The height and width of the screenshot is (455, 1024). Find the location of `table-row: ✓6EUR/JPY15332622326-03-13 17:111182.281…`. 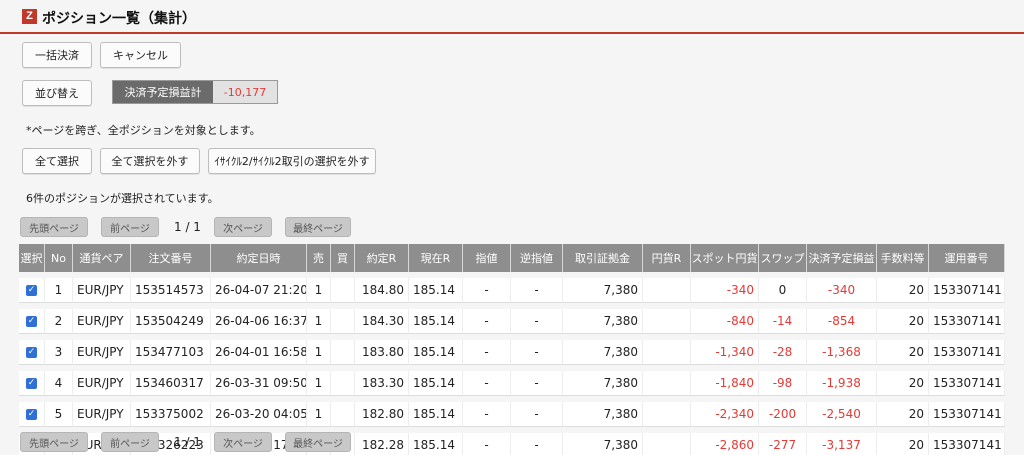

table-row: ✓6EUR/JPY15332622326-03-13 17:111182.281… is located at coordinates (512, 444).